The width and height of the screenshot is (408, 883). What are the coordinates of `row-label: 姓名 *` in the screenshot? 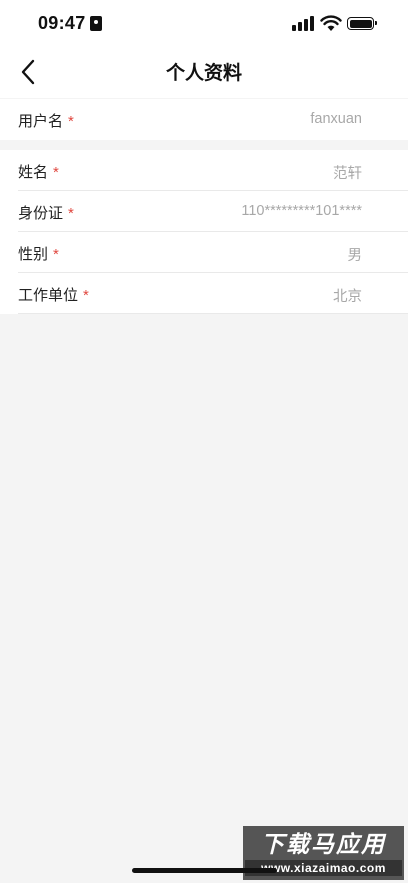 It's located at (38, 171).